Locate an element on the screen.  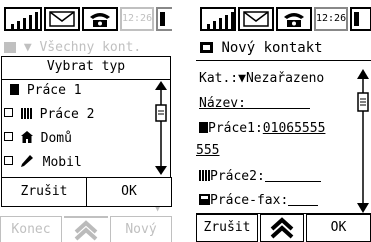
menu-button is located at coordinates (282, 228).